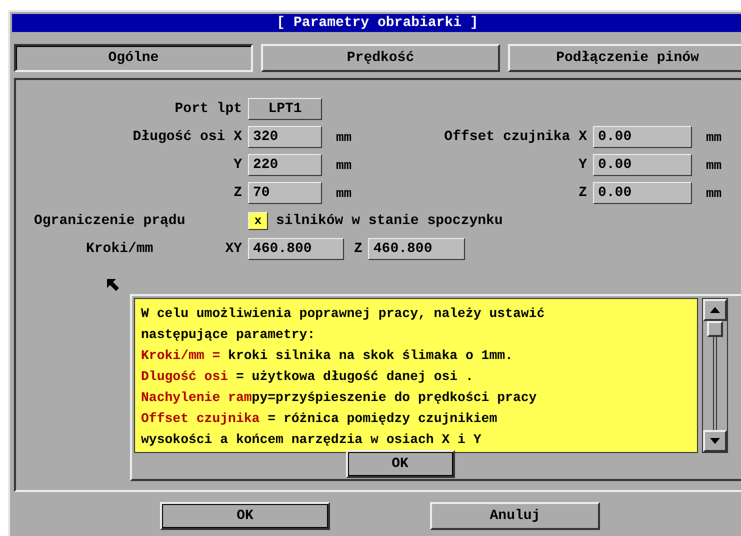 This screenshot has height=536, width=741. Describe the element at coordinates (319, 419) in the screenshot. I see `help-line: Offset czujnika = różnica pomiędzy czujnikiem` at that location.